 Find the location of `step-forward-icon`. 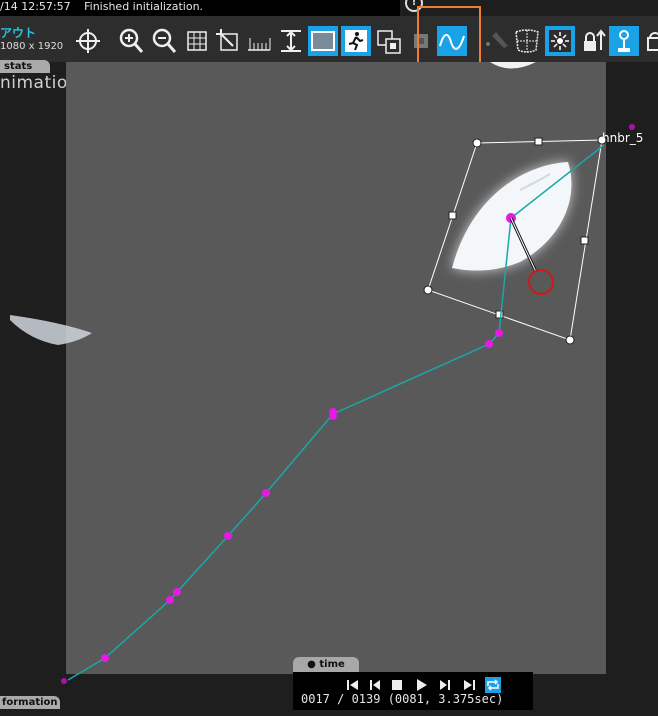

step-forward-icon is located at coordinates (445, 685).